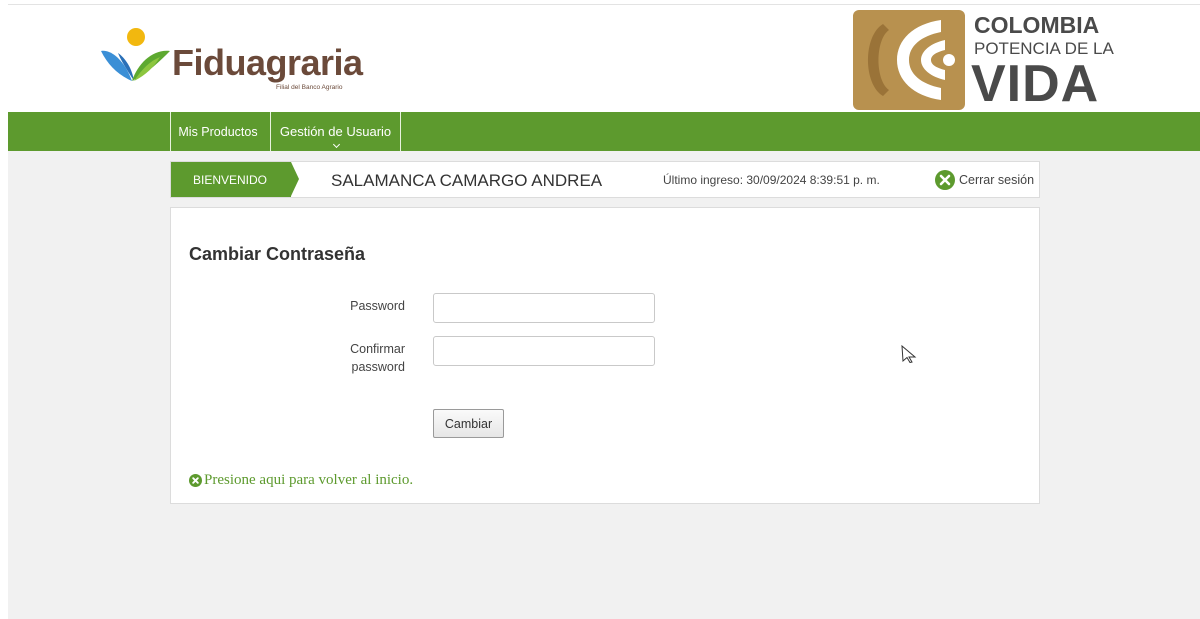 The height and width of the screenshot is (619, 1200). What do you see at coordinates (377, 306) in the screenshot?
I see `password-label: Password` at bounding box center [377, 306].